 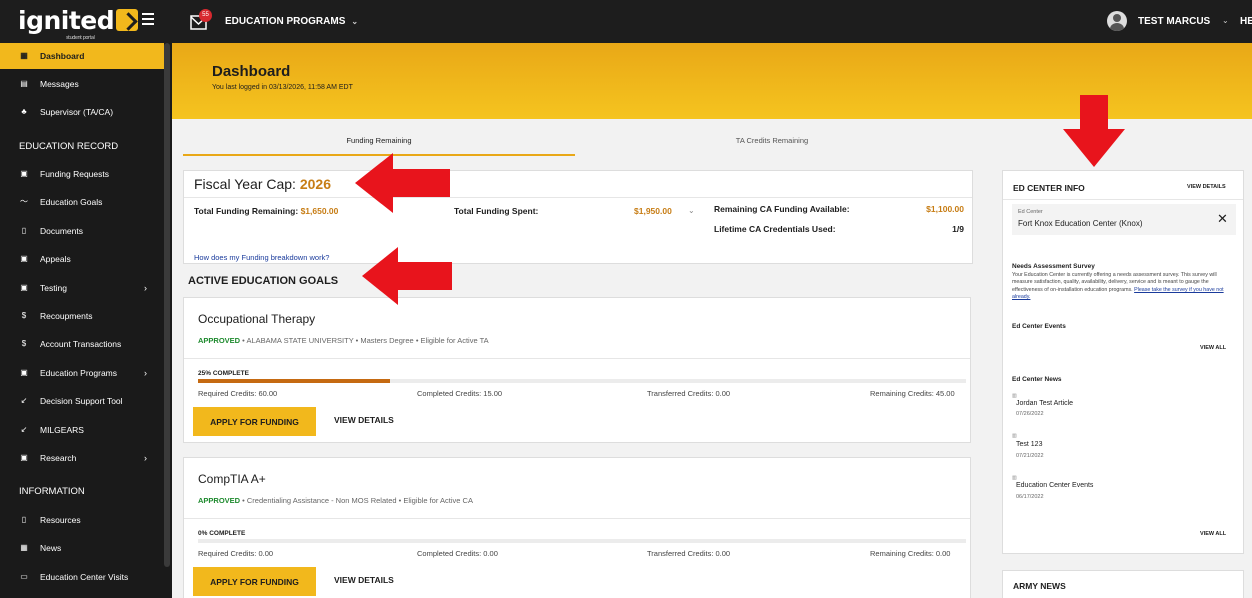 I want to click on sidebar-item-documents: ▯ Documents, so click(x=82, y=231).